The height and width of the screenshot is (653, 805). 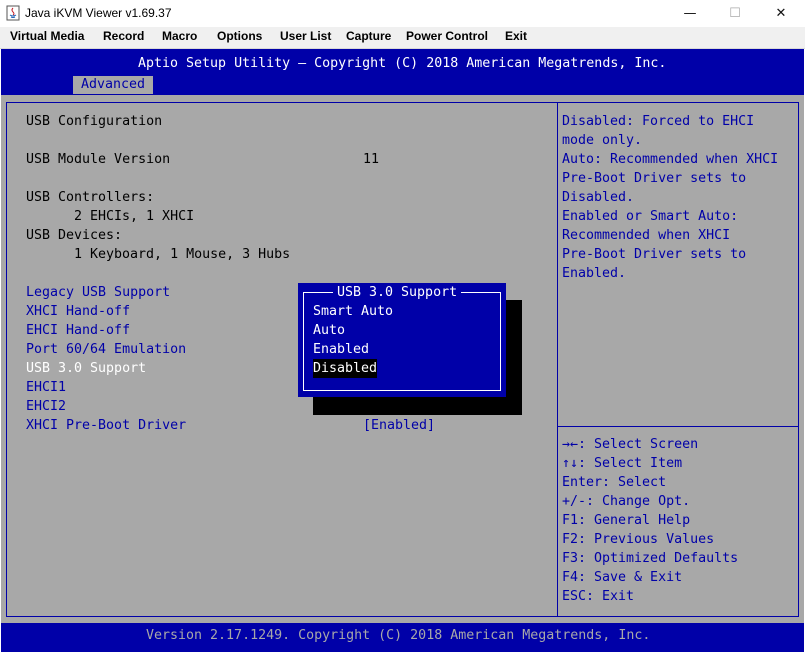 I want to click on module-version-value: 11, so click(x=371, y=159).